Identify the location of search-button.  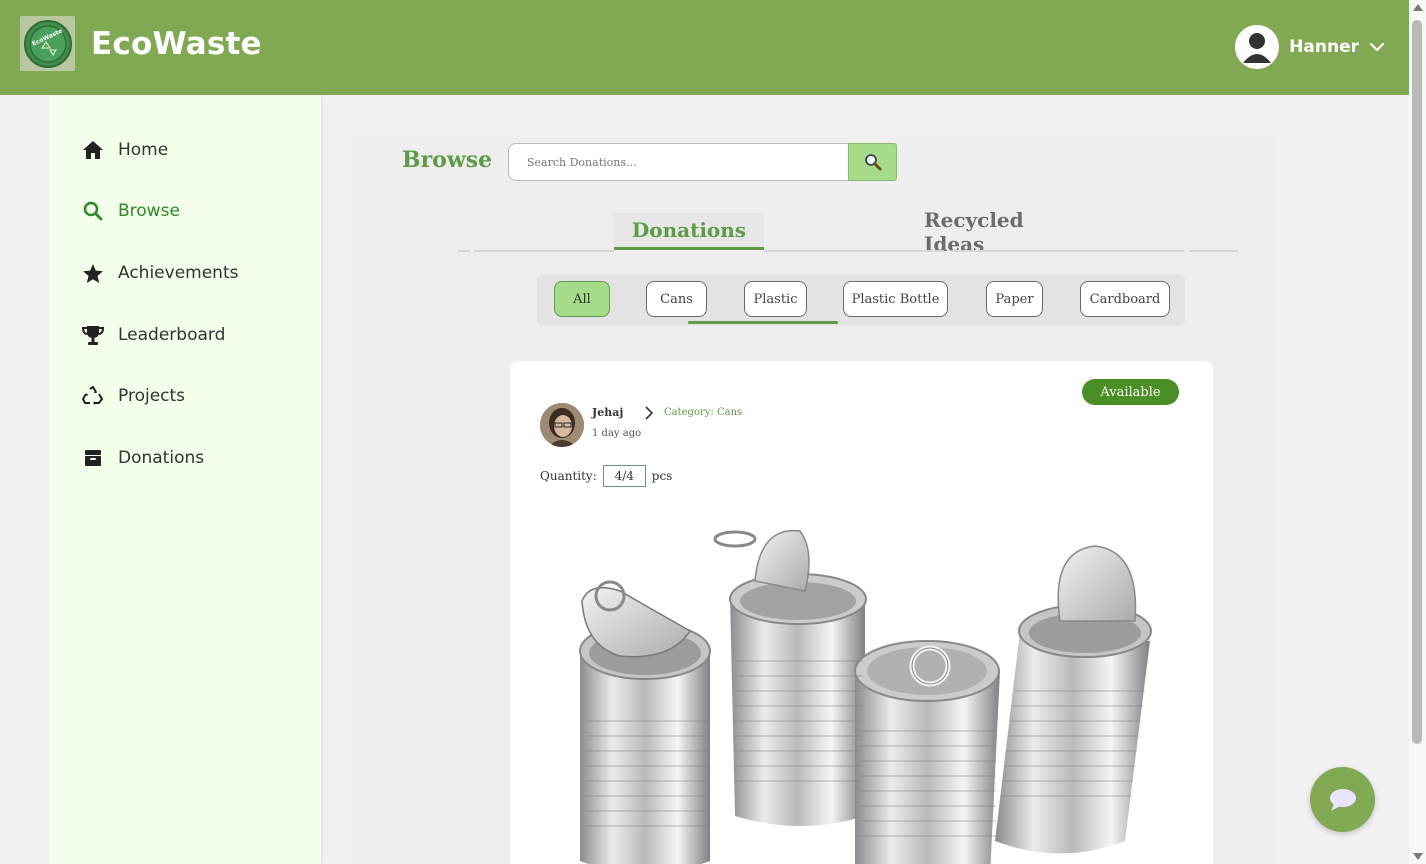
(872, 162).